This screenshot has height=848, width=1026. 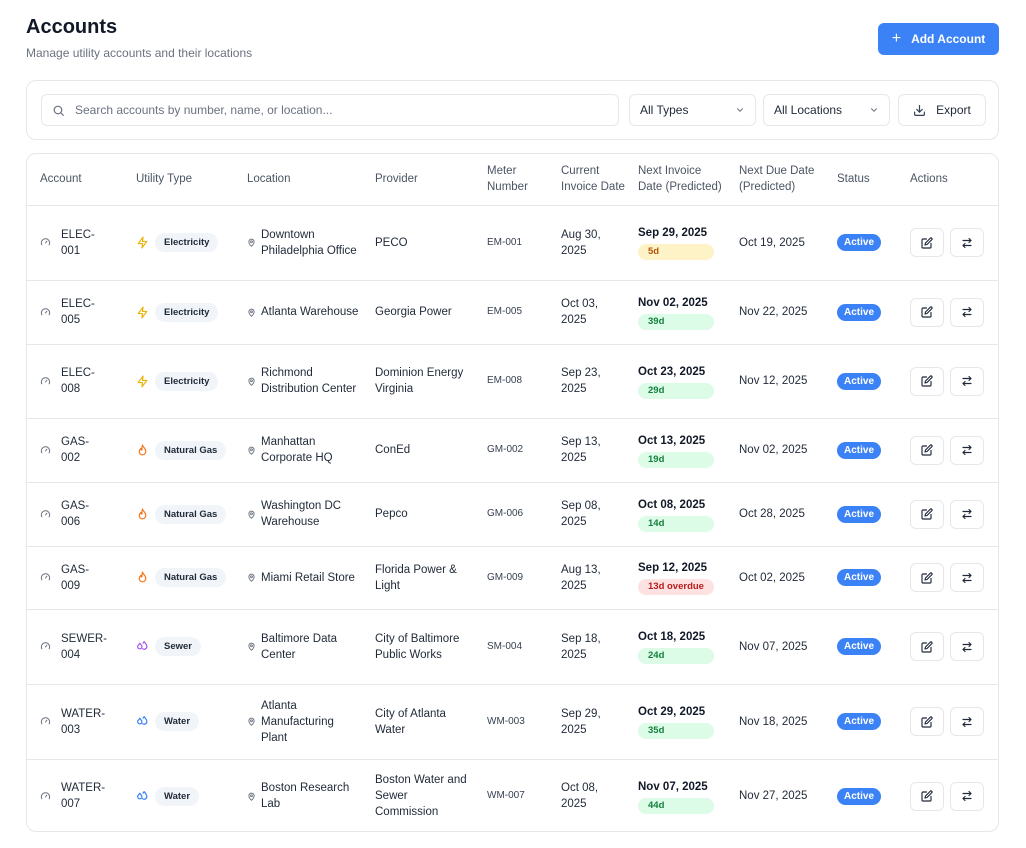 What do you see at coordinates (673, 568) in the screenshot?
I see `next-invoice-date: Sep 12, 2025` at bounding box center [673, 568].